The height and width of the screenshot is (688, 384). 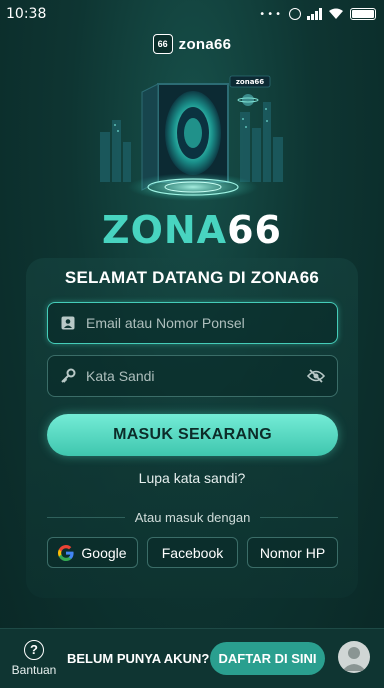 What do you see at coordinates (68, 376) in the screenshot?
I see `key-icon` at bounding box center [68, 376].